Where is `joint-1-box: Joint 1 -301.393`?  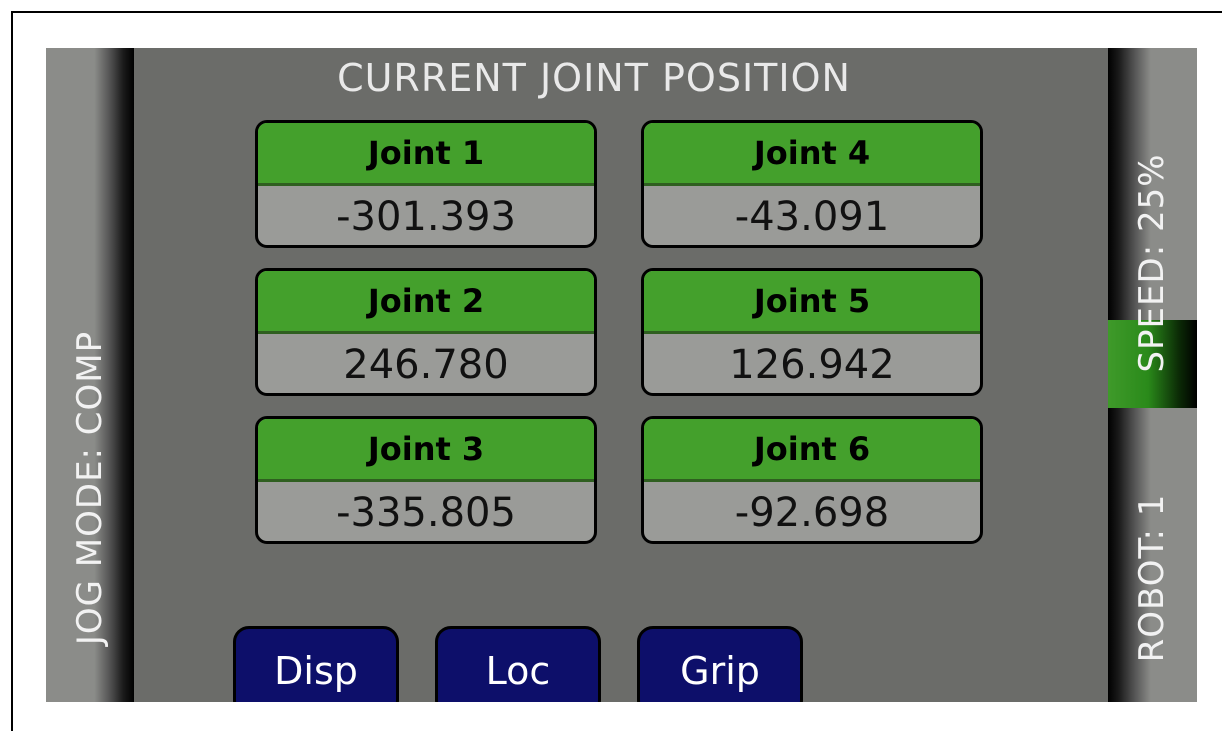 joint-1-box: Joint 1 -301.393 is located at coordinates (426, 184).